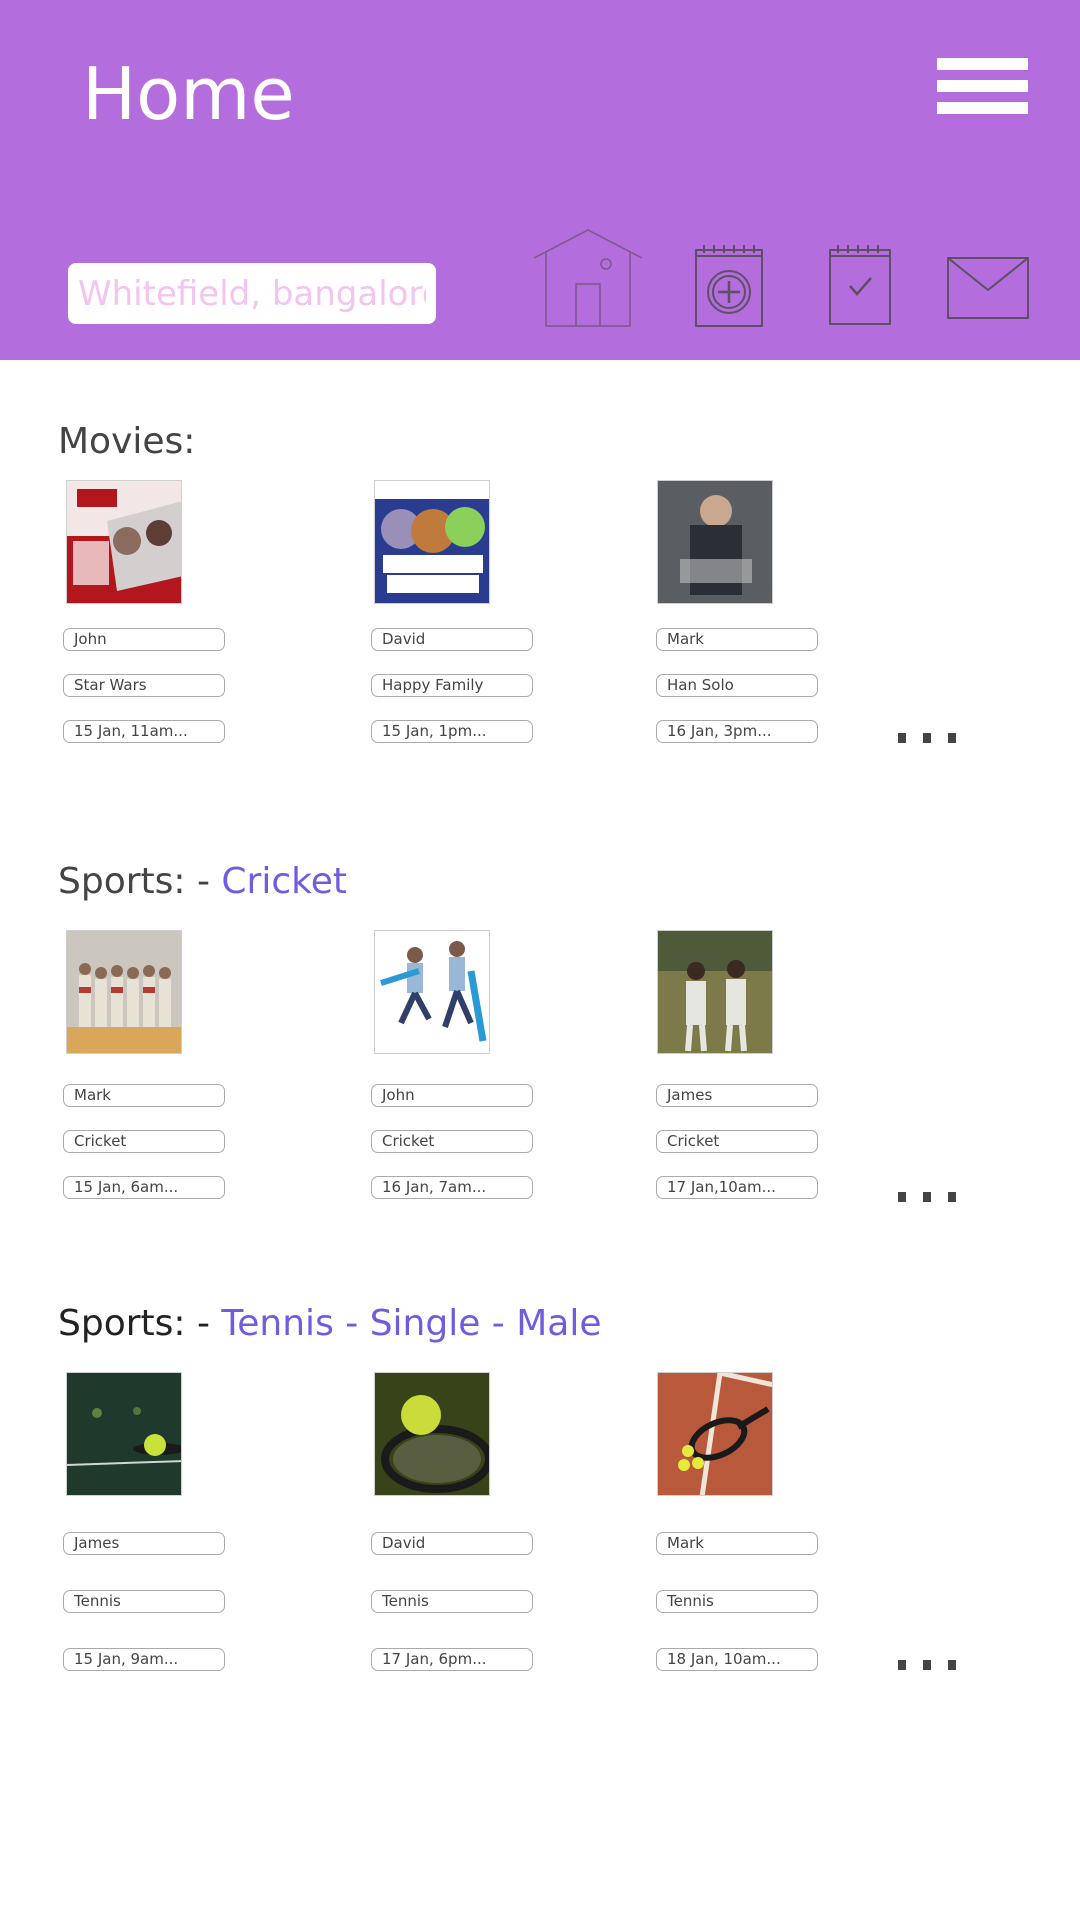 The height and width of the screenshot is (1920, 1080). Describe the element at coordinates (988, 288) in the screenshot. I see `mail-icon` at that location.